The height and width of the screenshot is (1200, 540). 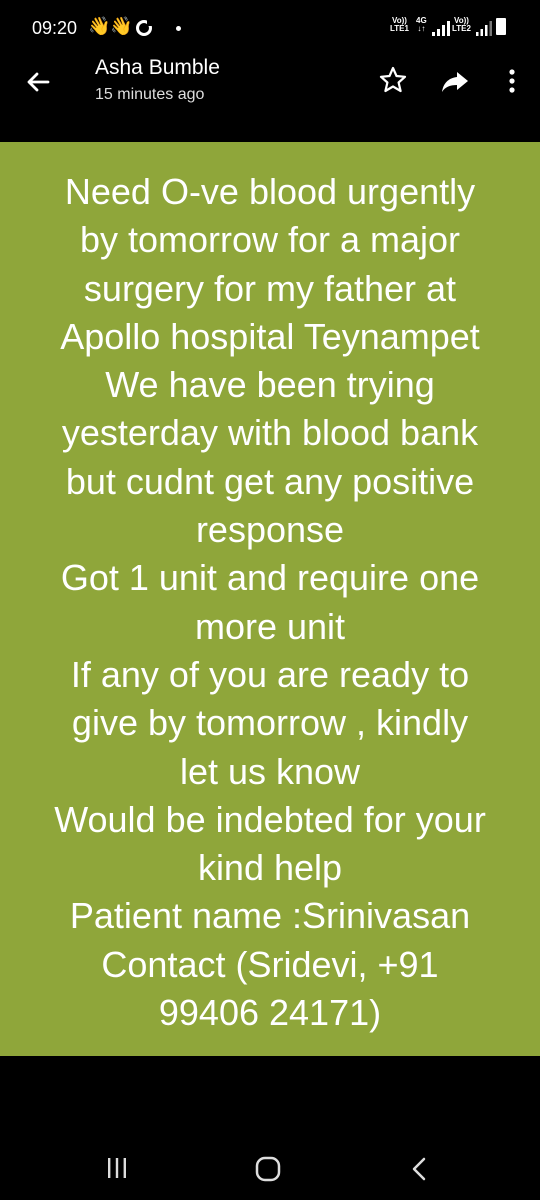 What do you see at coordinates (399, 24) in the screenshot?
I see `network-sim1-label: Vo)) LTE1` at bounding box center [399, 24].